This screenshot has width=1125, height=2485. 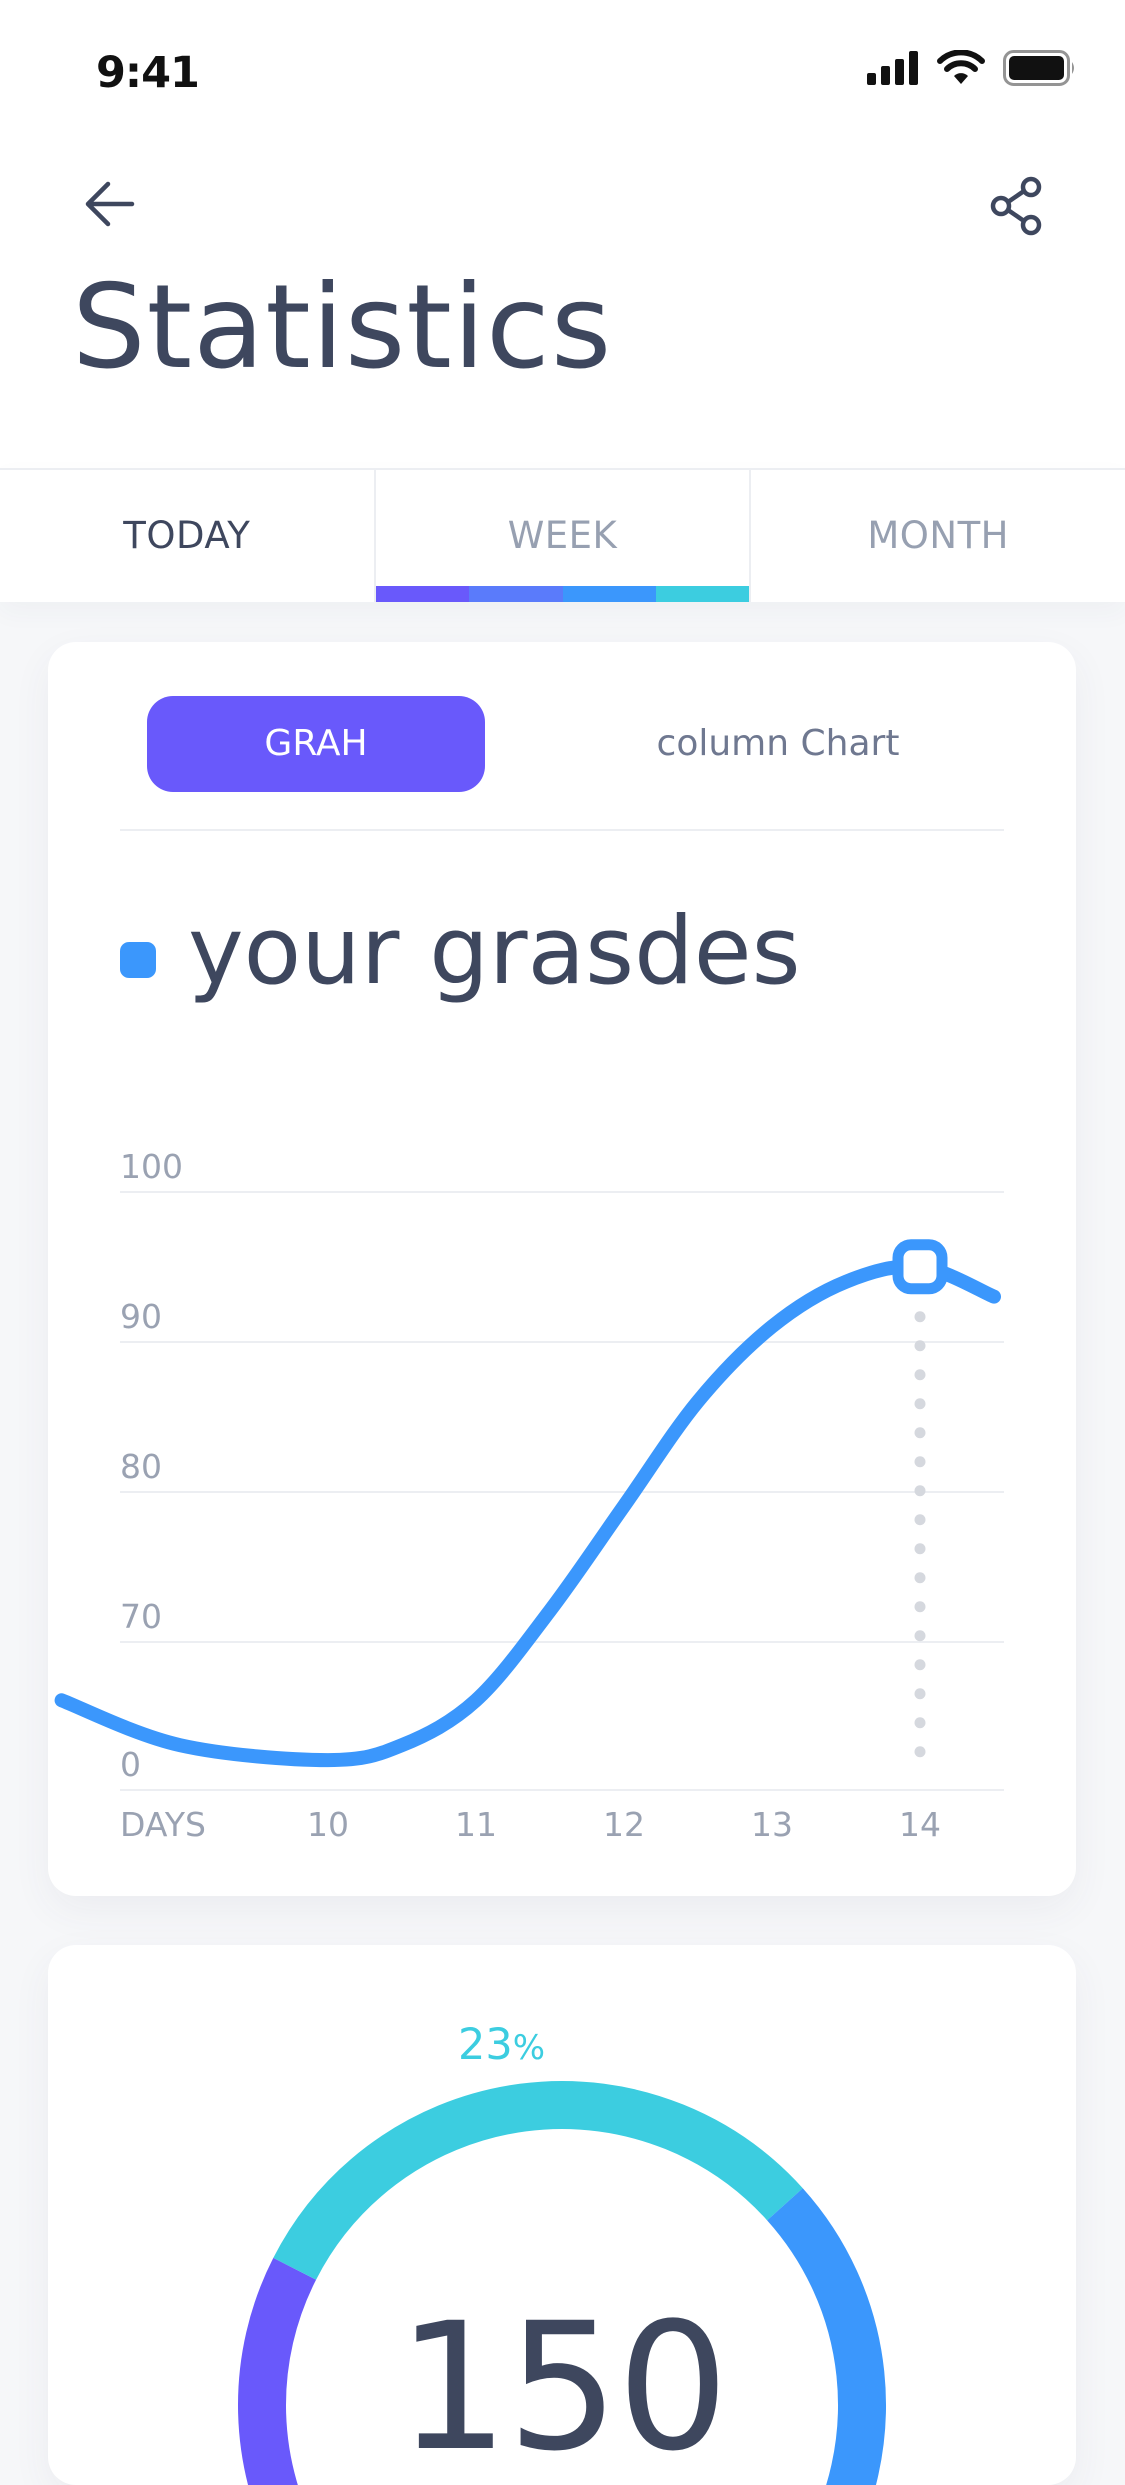 What do you see at coordinates (920, 1267) in the screenshot?
I see `highlight-marker` at bounding box center [920, 1267].